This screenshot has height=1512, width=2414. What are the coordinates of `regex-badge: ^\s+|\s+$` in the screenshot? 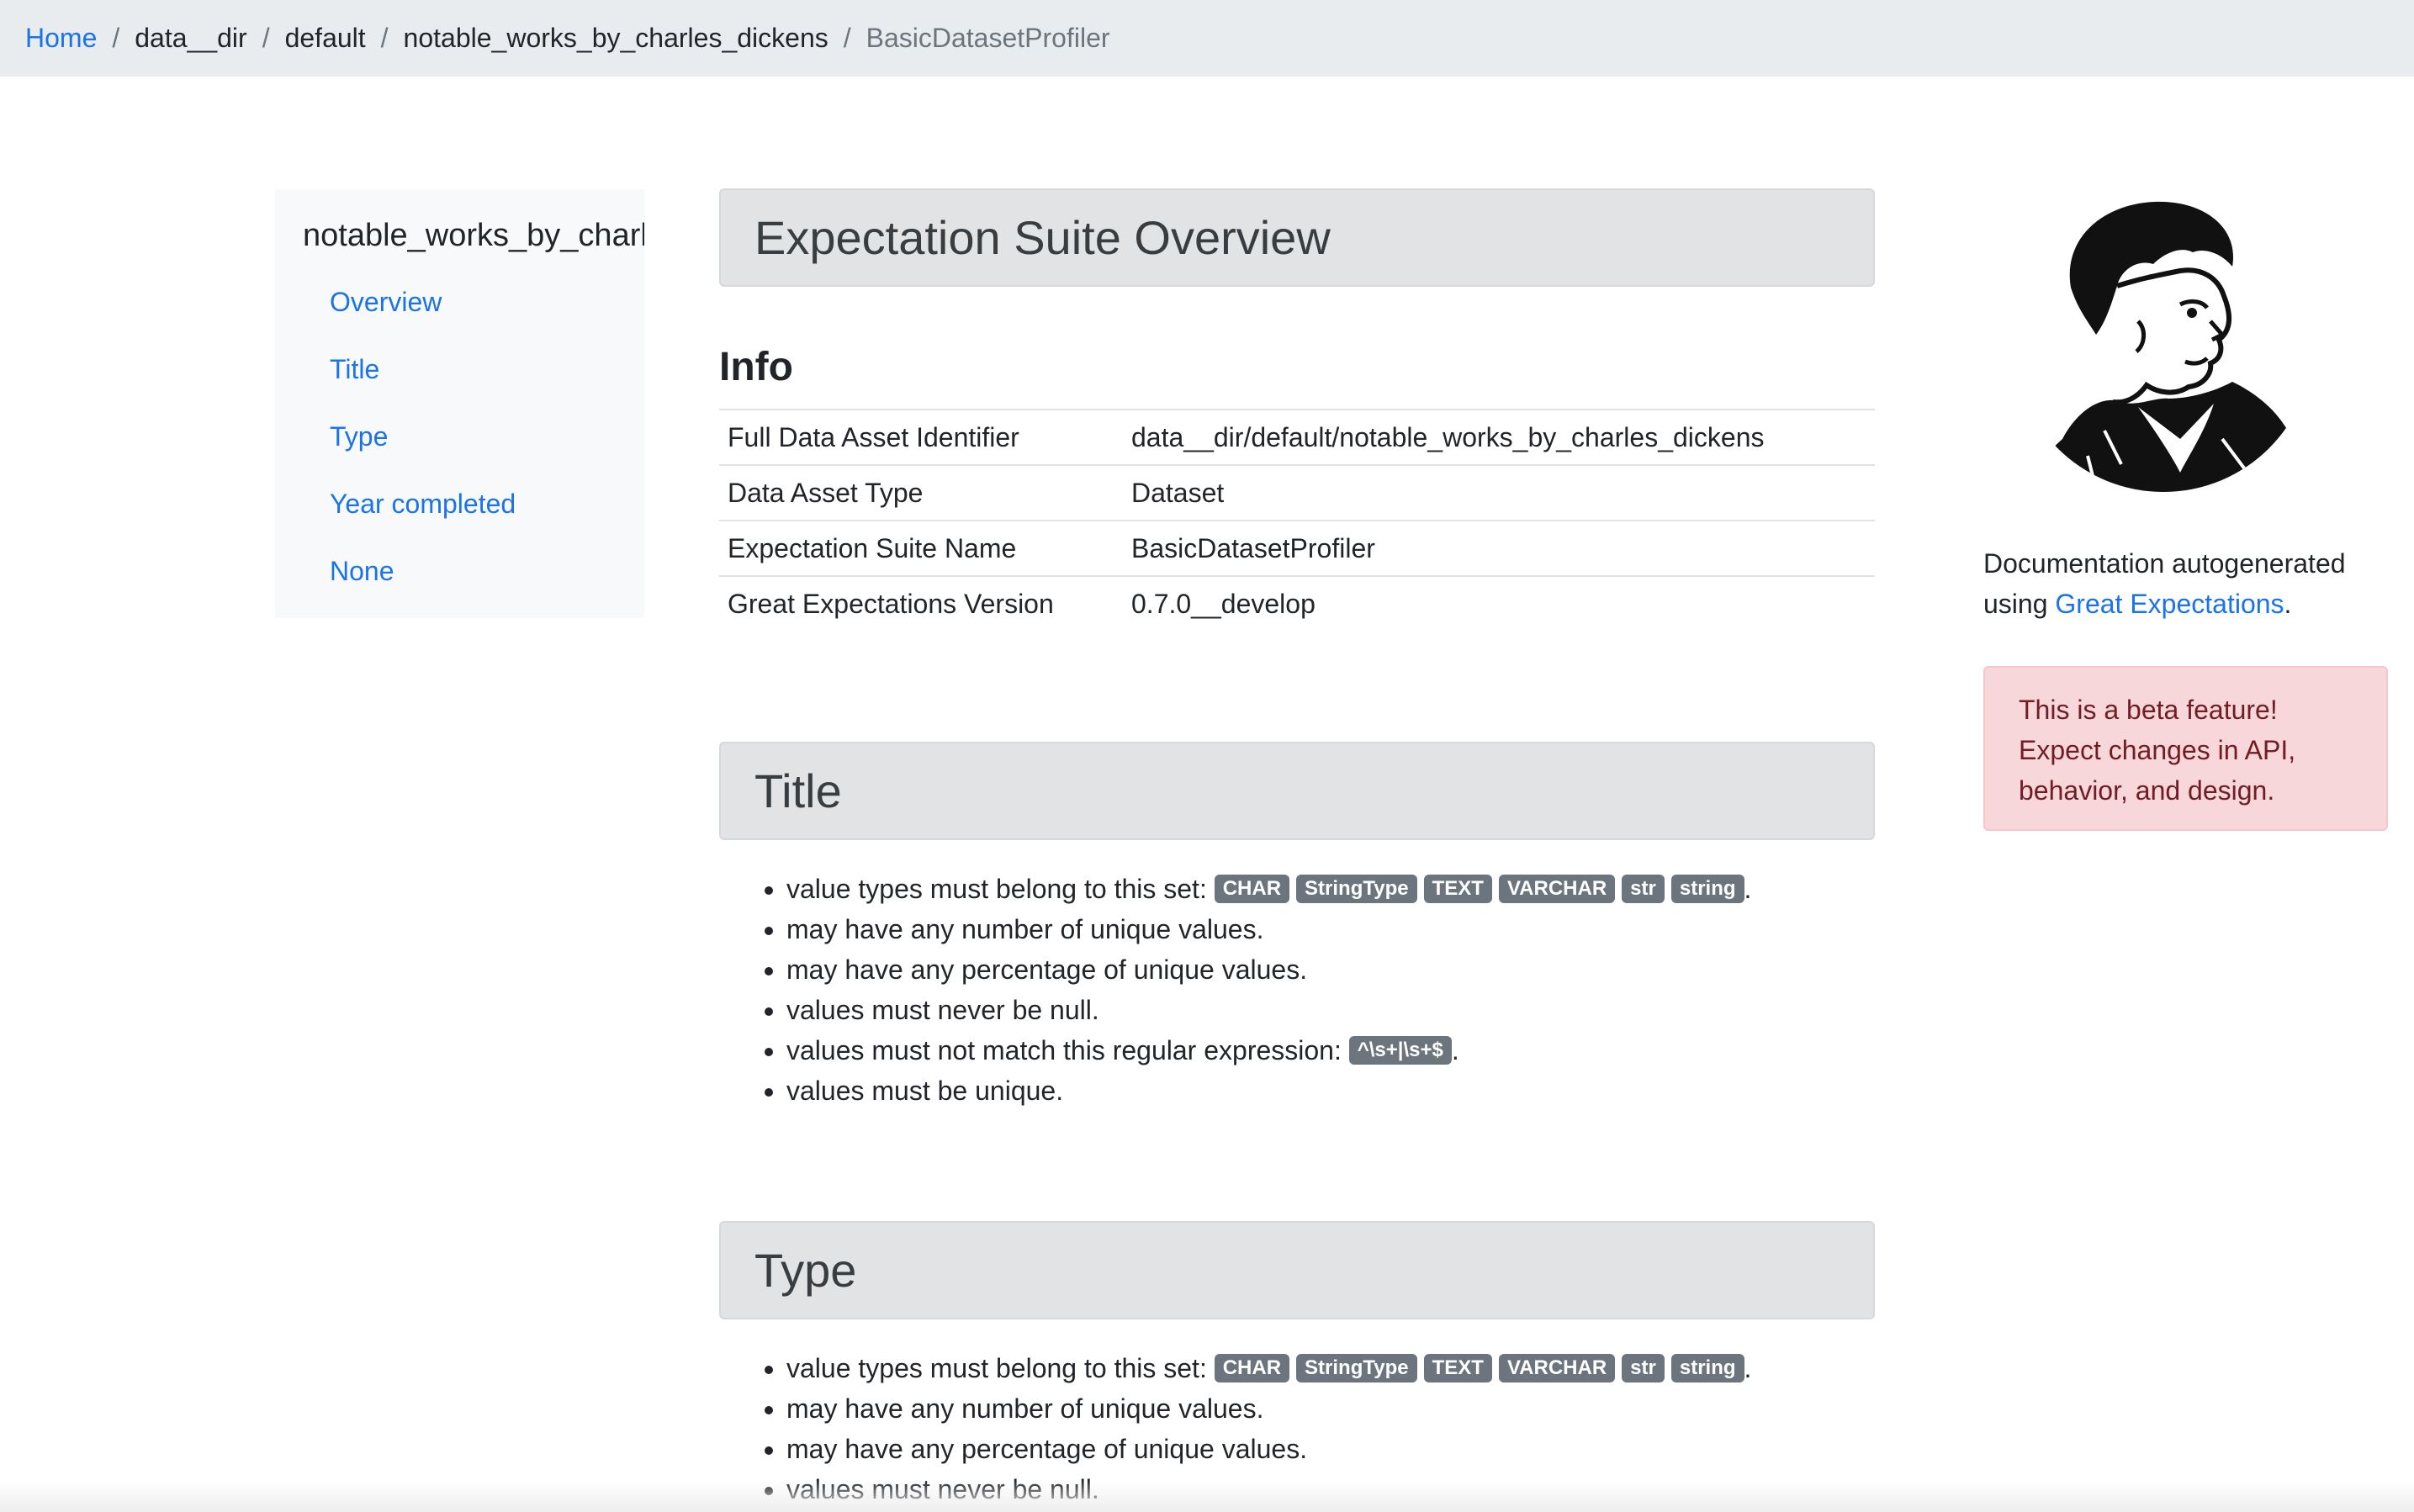 It's located at (1400, 1050).